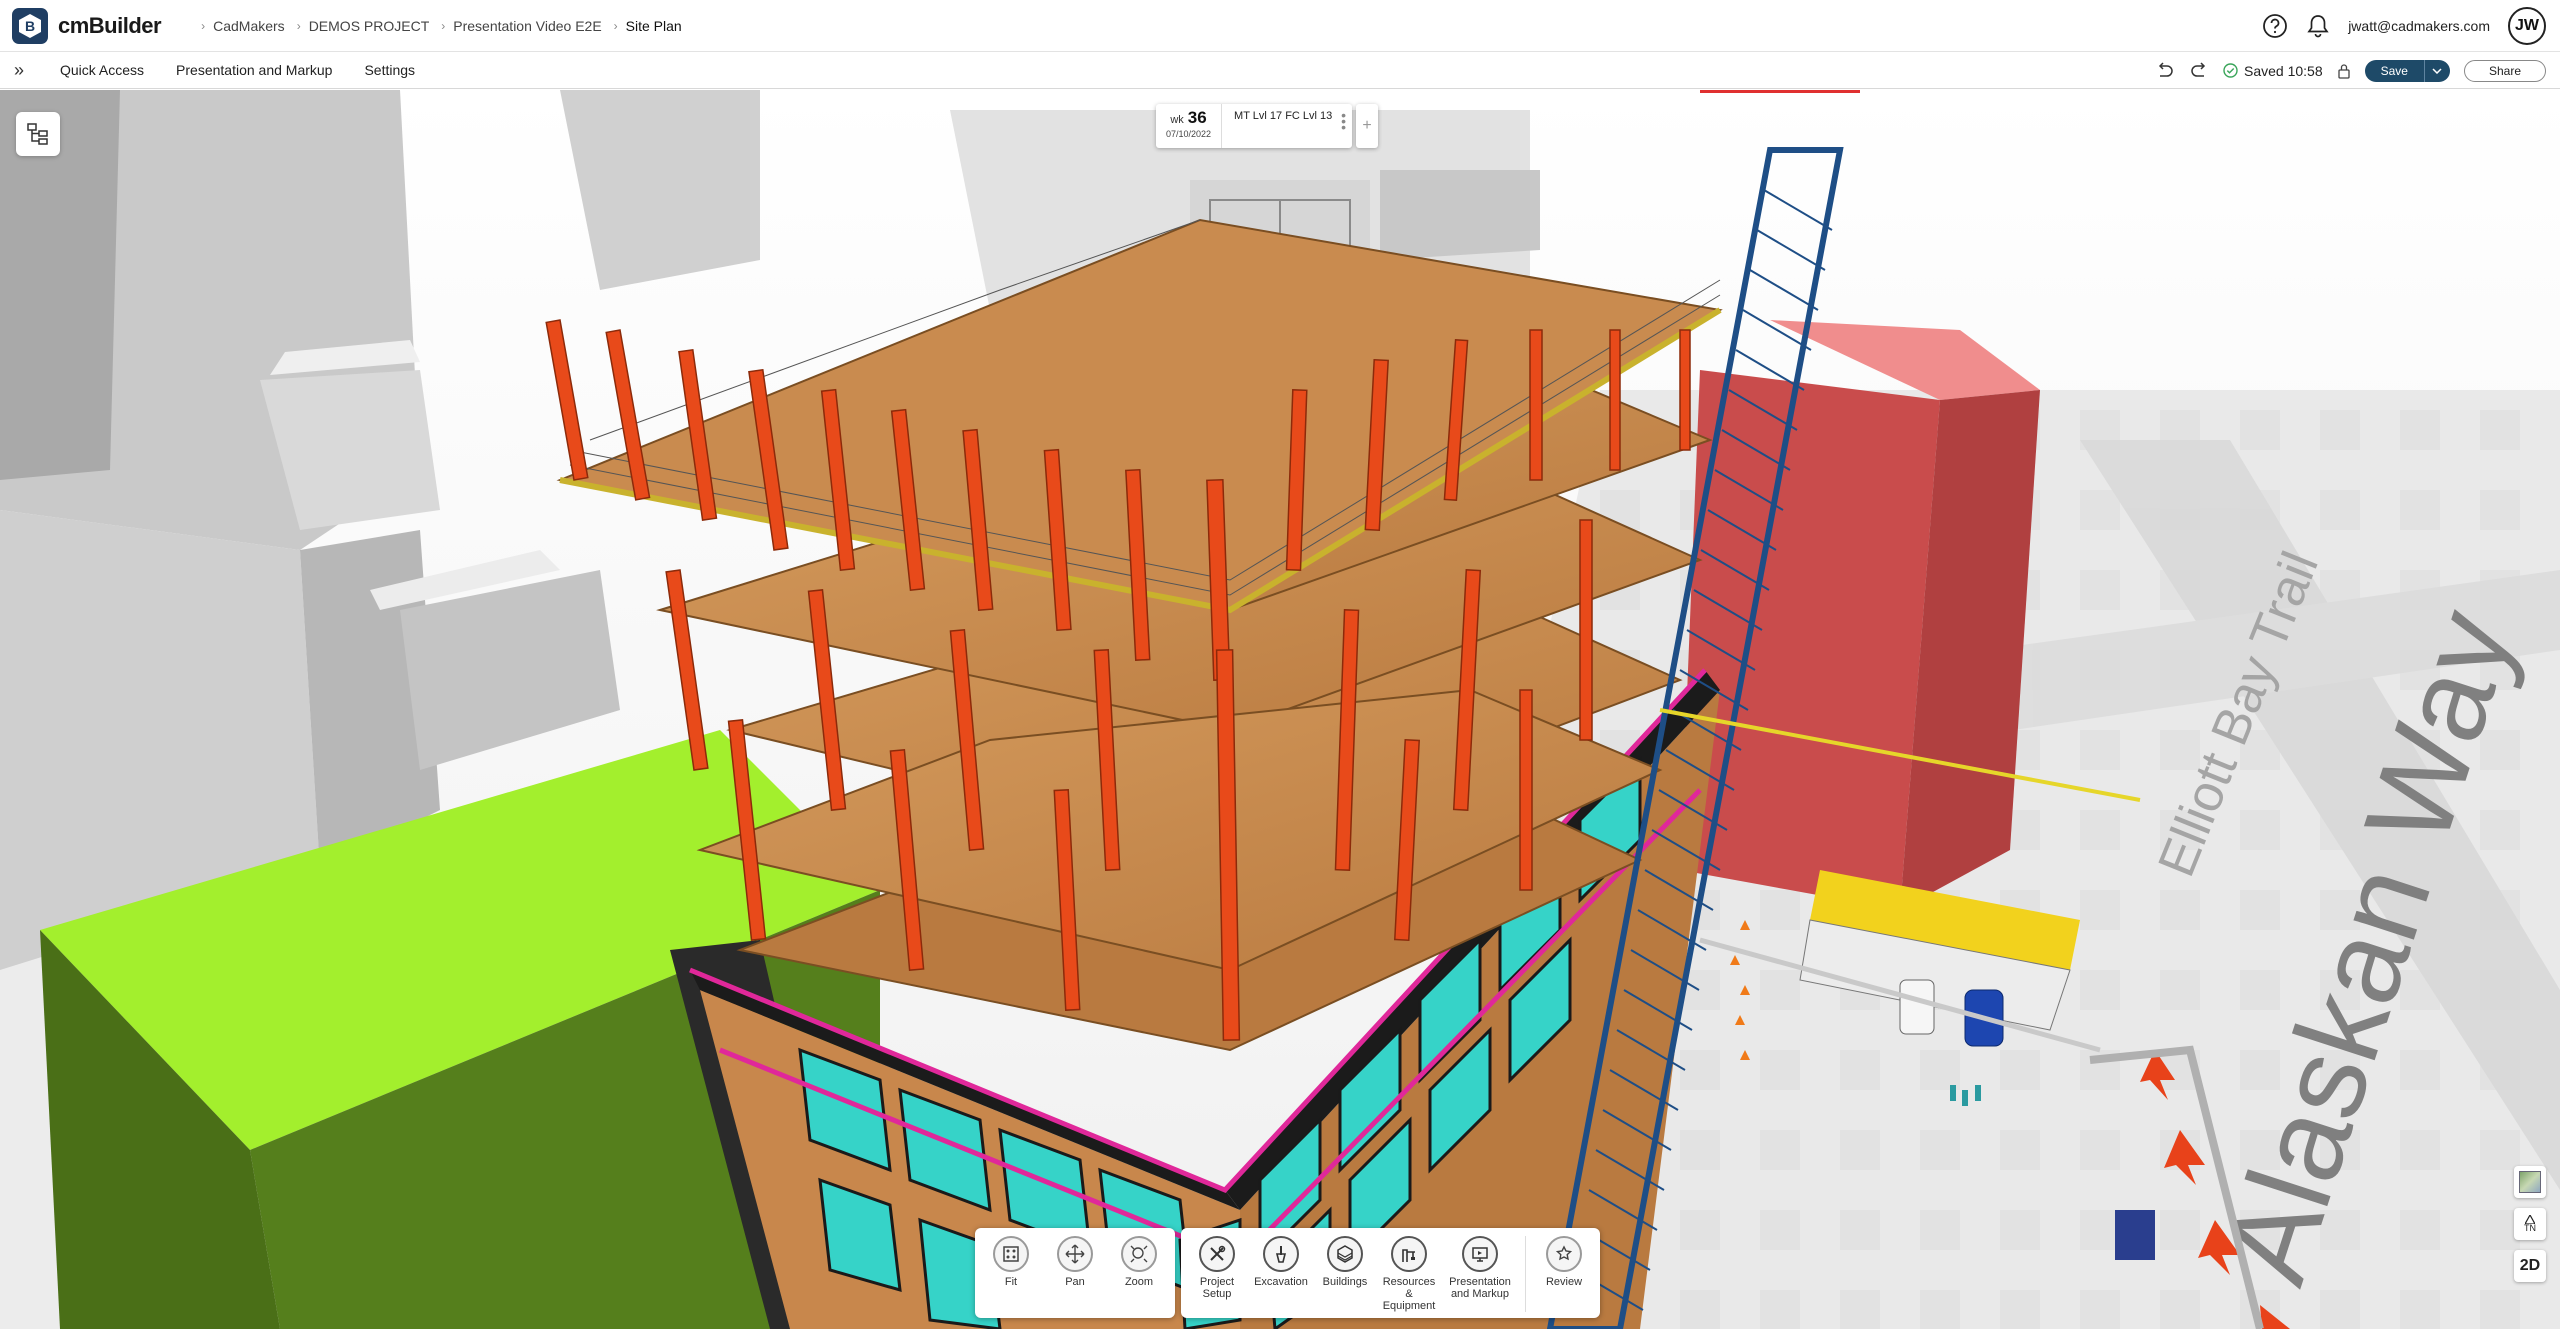  What do you see at coordinates (1345, 1282) in the screenshot?
I see `buildings-label: Buildings` at bounding box center [1345, 1282].